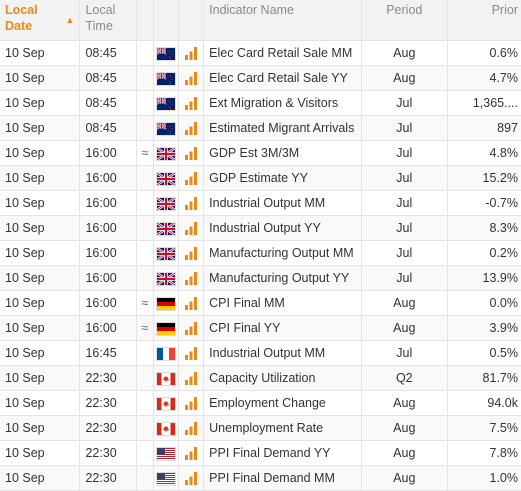 Image resolution: width=521 pixels, height=491 pixels. I want to click on row-indicator-name: Unemployment Rate, so click(283, 428).